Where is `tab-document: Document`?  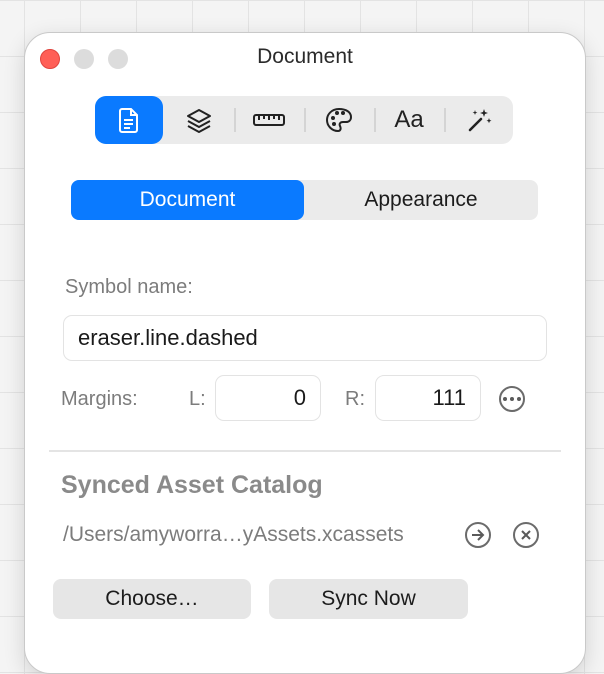
tab-document: Document is located at coordinates (187, 200).